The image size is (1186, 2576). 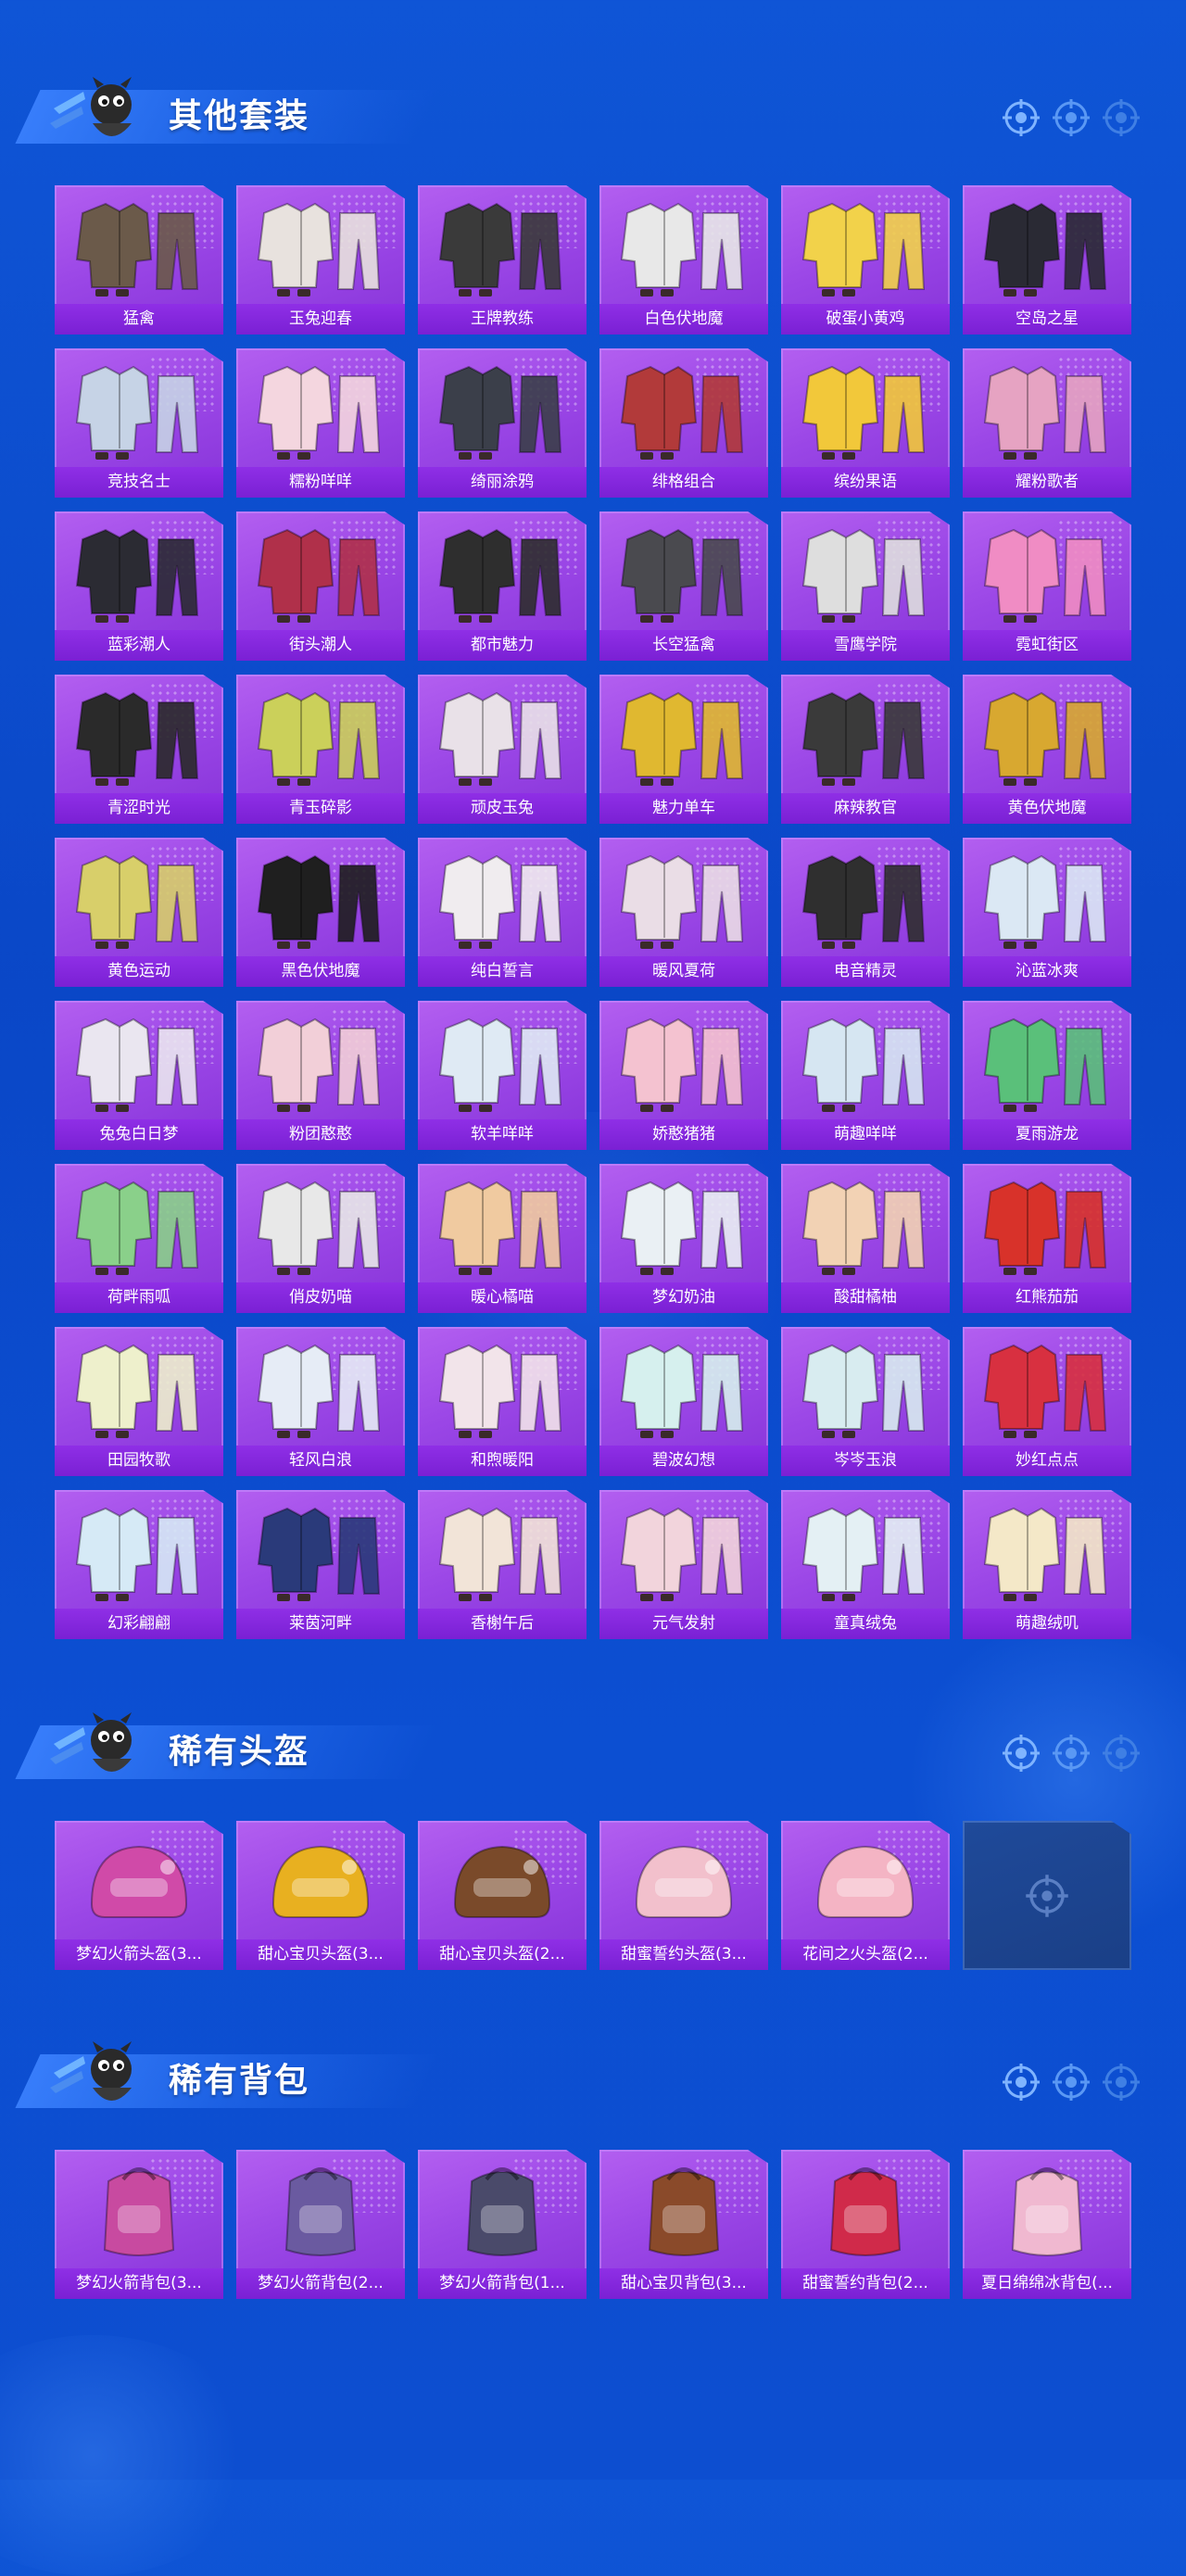 I want to click on item-card: 破蛋小黄鸡, so click(x=865, y=260).